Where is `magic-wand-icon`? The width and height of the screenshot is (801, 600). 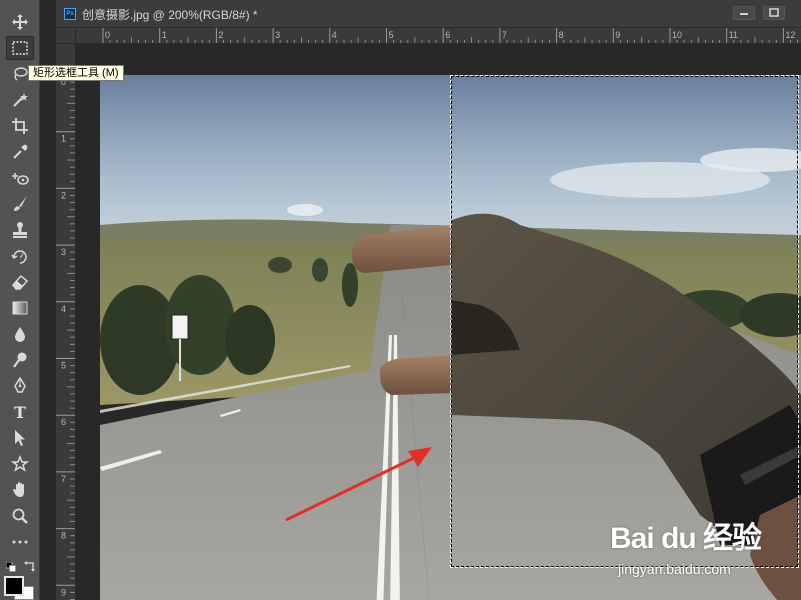
magic-wand-icon is located at coordinates (20, 100).